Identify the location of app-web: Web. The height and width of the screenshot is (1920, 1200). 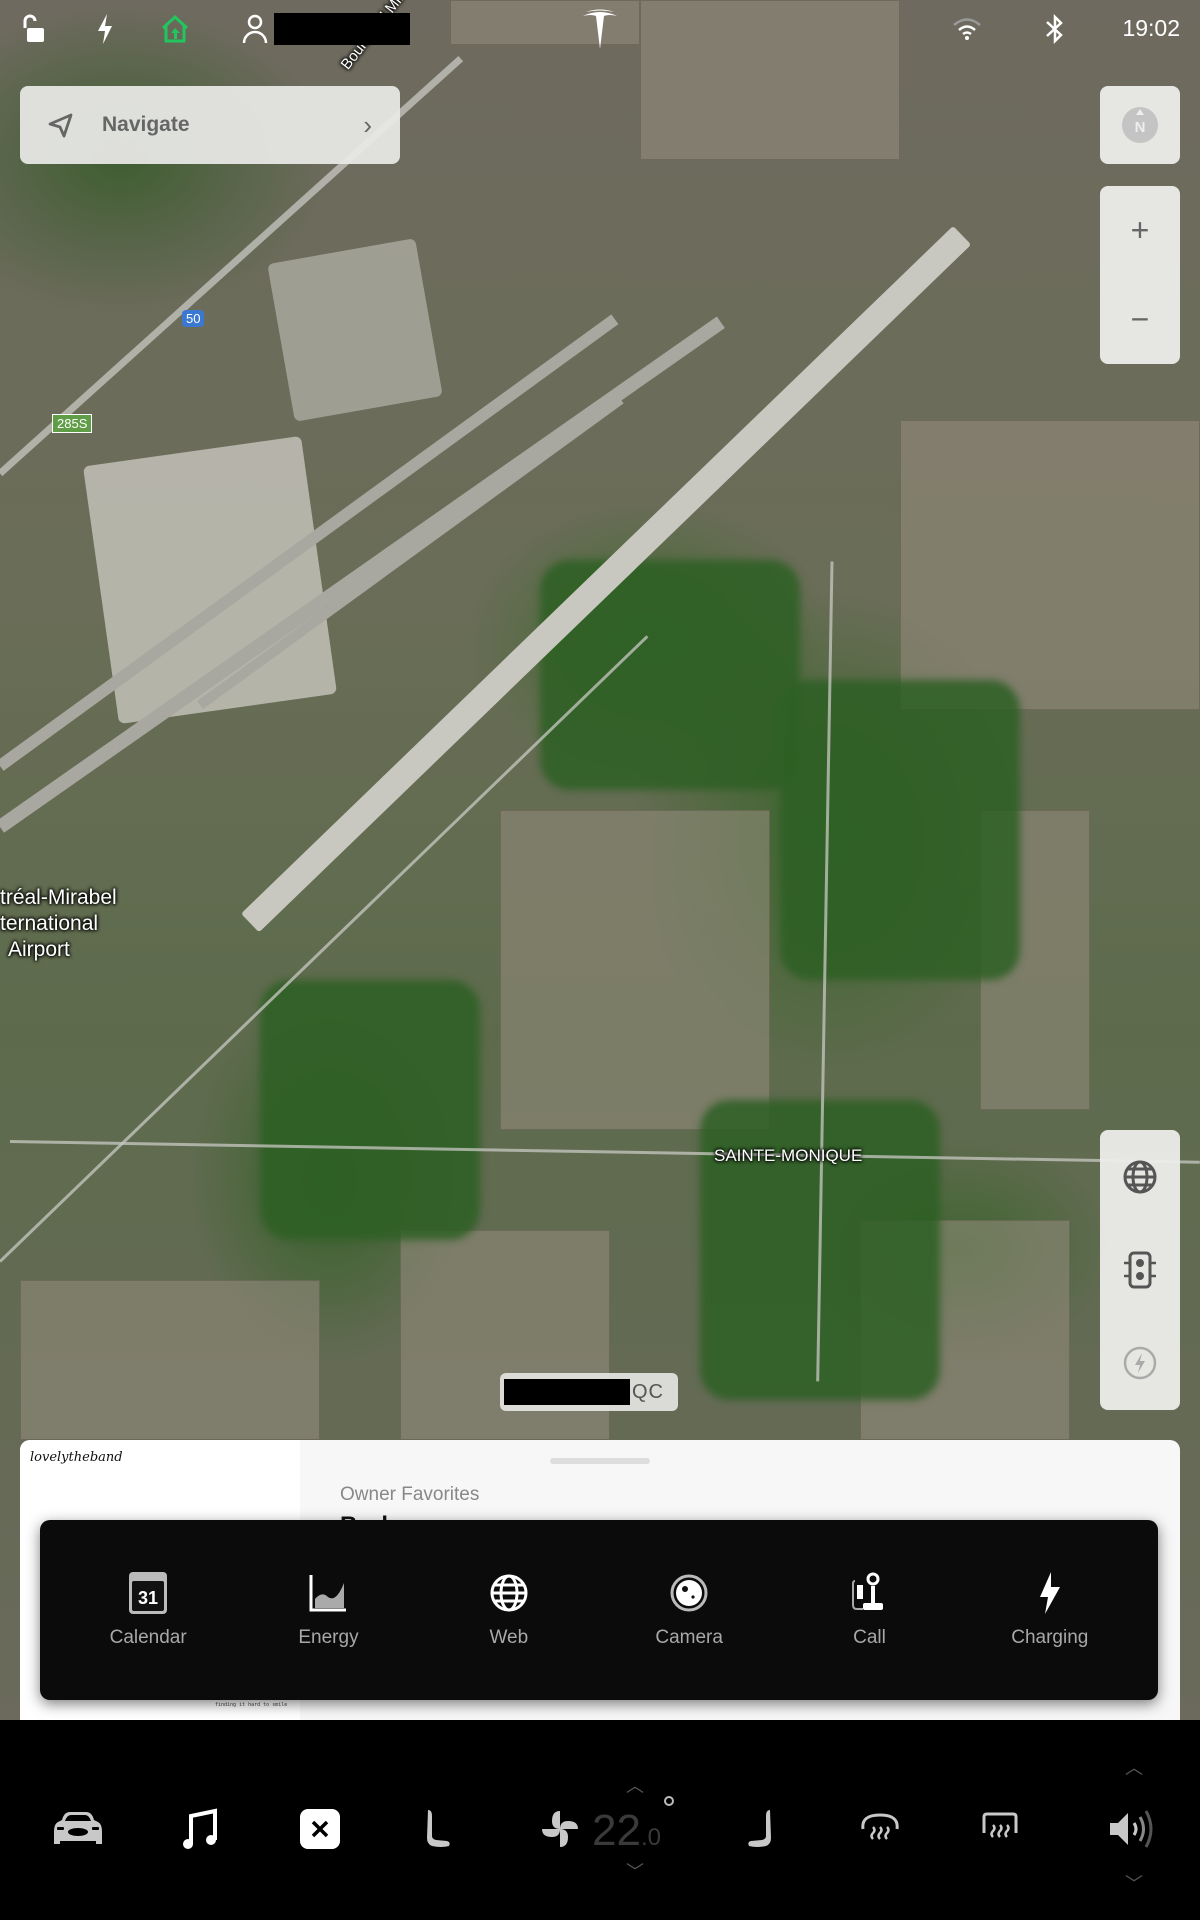
(509, 1610).